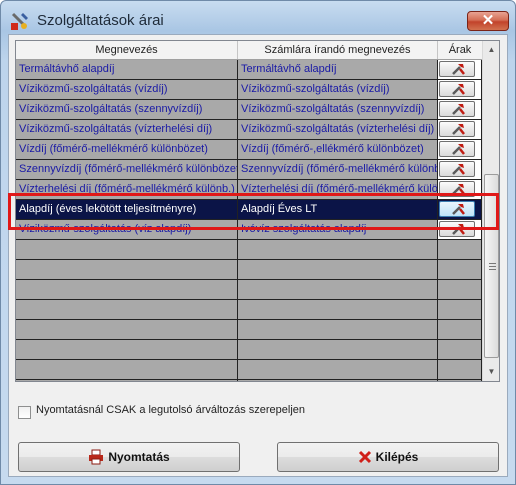 Image resolution: width=516 pixels, height=485 pixels. What do you see at coordinates (127, 50) in the screenshot?
I see `column-header-name: Megnevezés` at bounding box center [127, 50].